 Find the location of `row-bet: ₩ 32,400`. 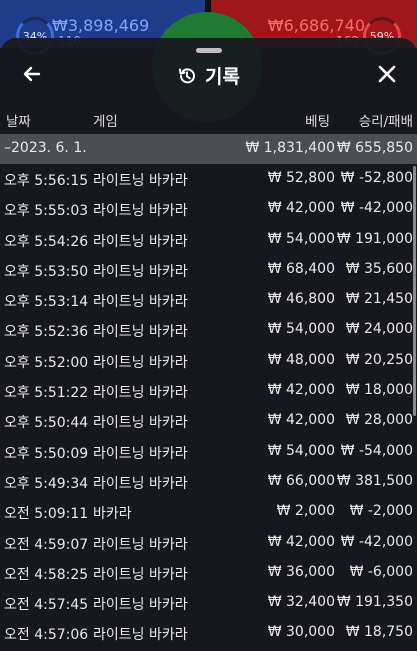

row-bet: ₩ 32,400 is located at coordinates (301, 602).